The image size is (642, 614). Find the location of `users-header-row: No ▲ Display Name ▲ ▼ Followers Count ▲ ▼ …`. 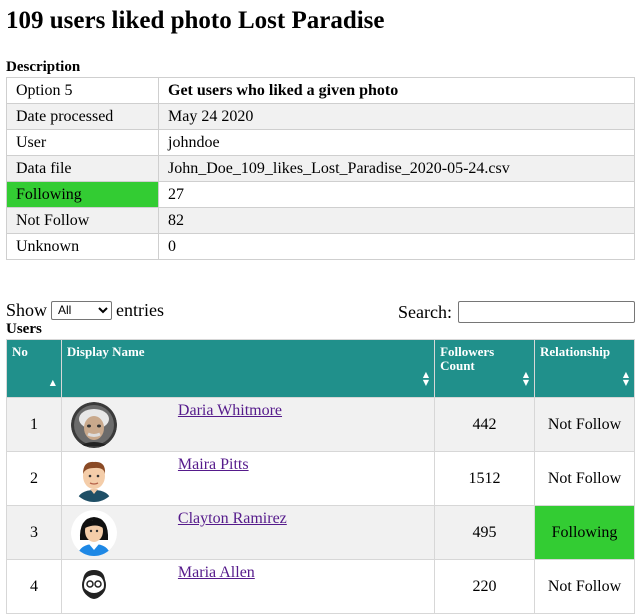

users-header-row: No ▲ Display Name ▲ ▼ Followers Count ▲ ▼ … is located at coordinates (320, 368).